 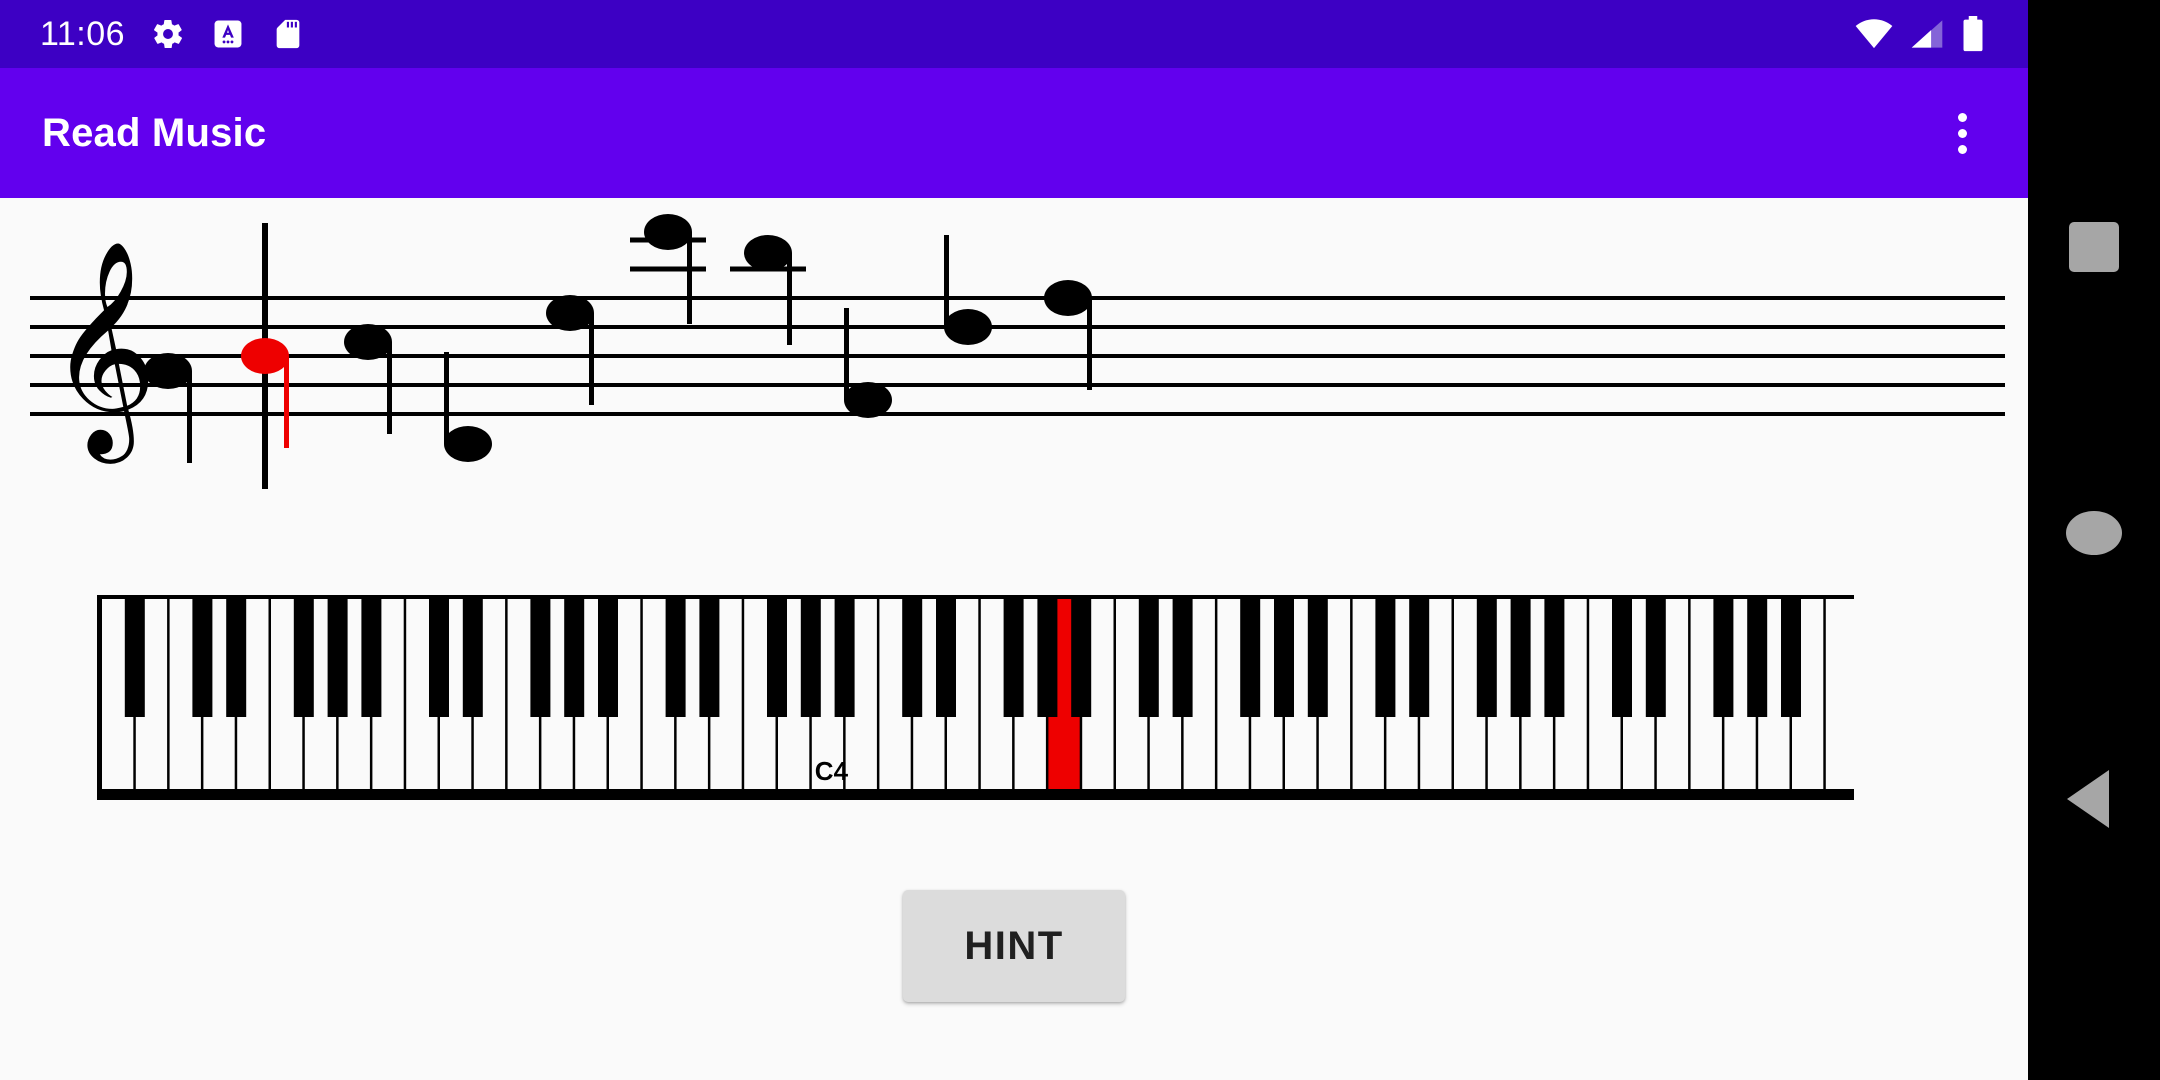 What do you see at coordinates (1014, 133) in the screenshot?
I see `app-bar: Read Music` at bounding box center [1014, 133].